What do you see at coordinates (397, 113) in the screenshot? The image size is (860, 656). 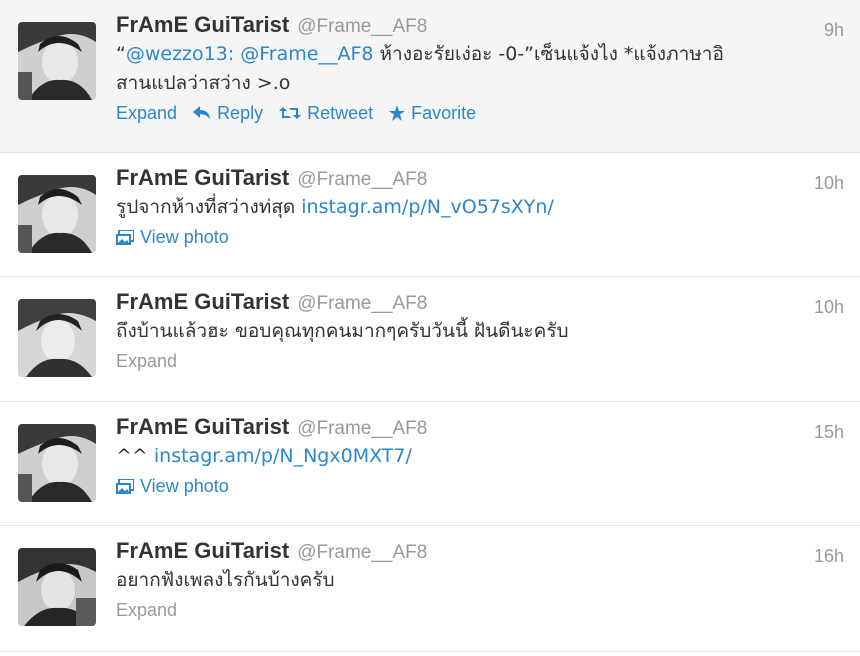 I see `star-icon` at bounding box center [397, 113].